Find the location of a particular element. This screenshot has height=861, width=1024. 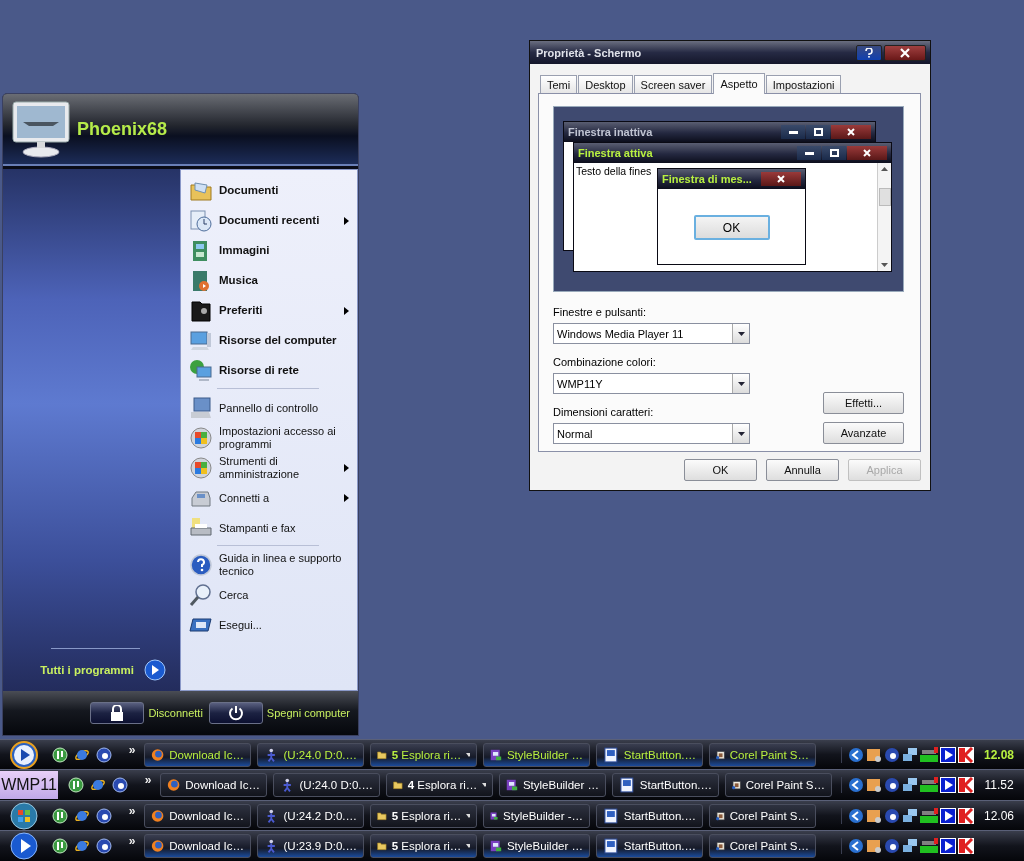

ok-button: OK is located at coordinates (731, 227).